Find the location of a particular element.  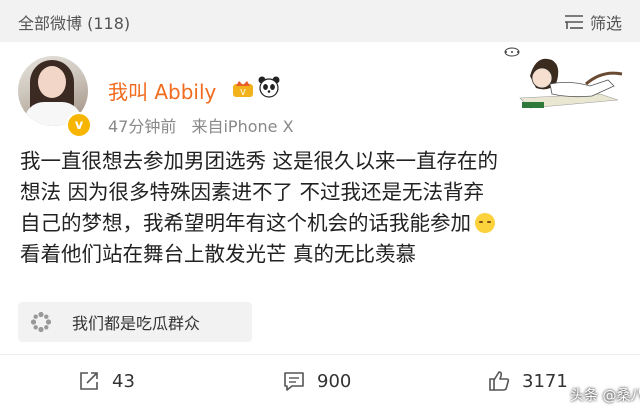

post-source: 来自iPhone X is located at coordinates (242, 126).